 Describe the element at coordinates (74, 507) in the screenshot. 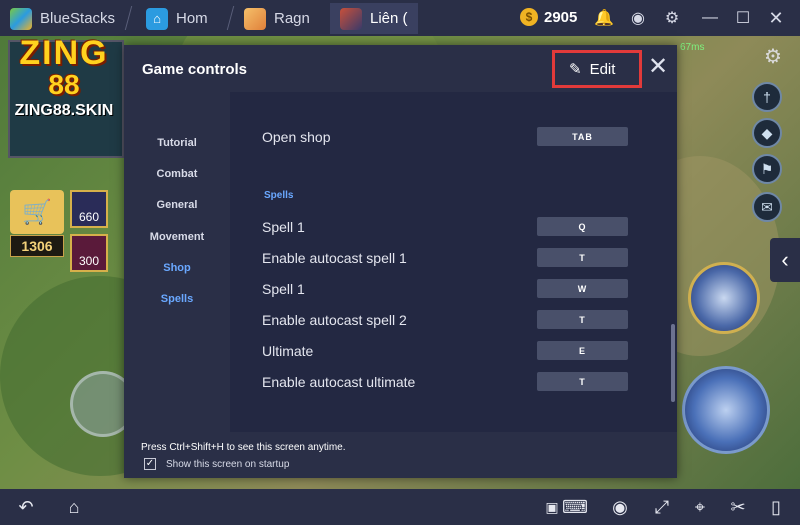

I see `home-shape-icon: ⌂` at that location.